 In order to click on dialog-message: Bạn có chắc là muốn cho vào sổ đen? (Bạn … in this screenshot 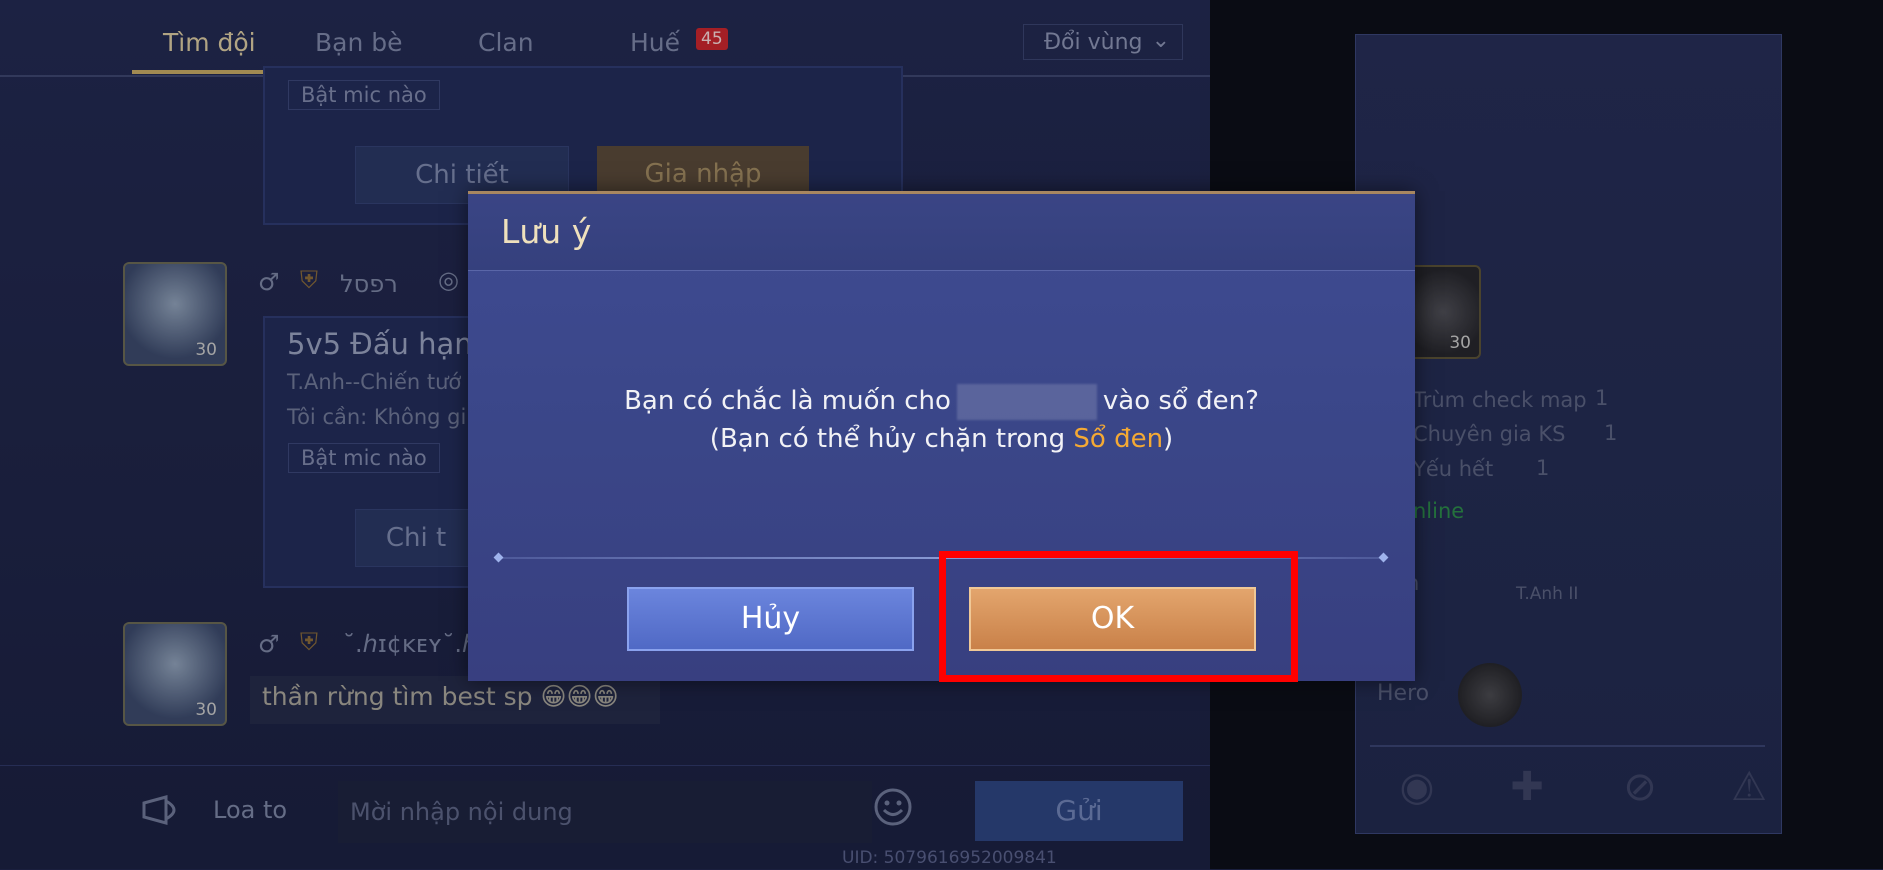, I will do `click(941, 420)`.